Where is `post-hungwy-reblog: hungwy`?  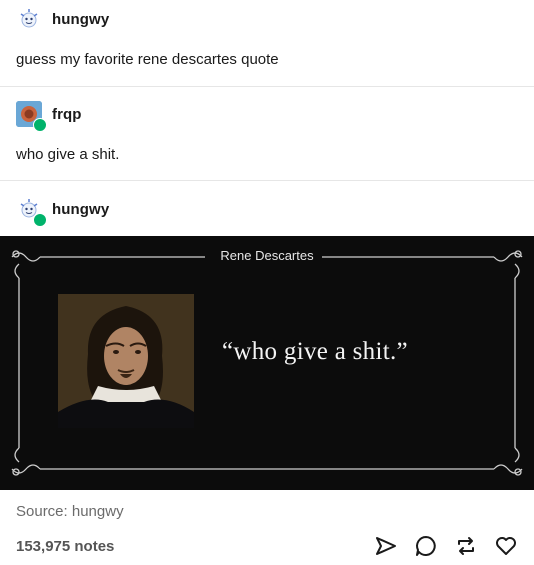
post-hungwy-reblog: hungwy is located at coordinates (267, 208).